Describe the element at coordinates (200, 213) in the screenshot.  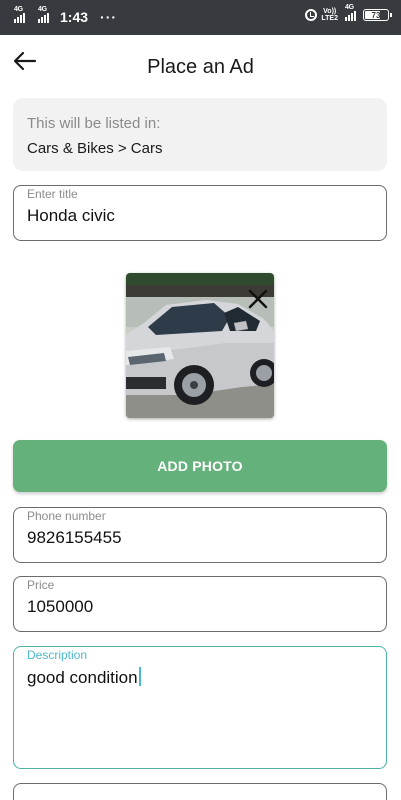
I see `title-field: Enter title Honda civic` at that location.